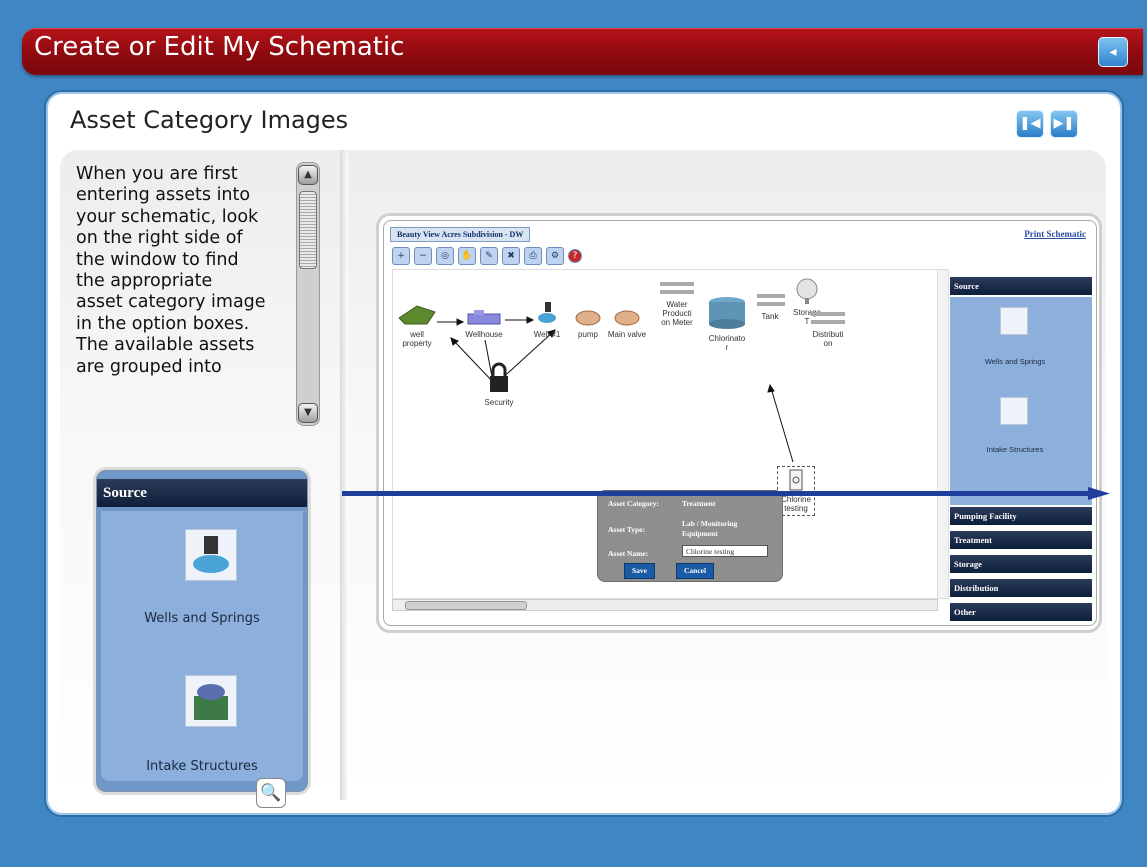  I want to click on previous-button: ❚◀, so click(1030, 124).